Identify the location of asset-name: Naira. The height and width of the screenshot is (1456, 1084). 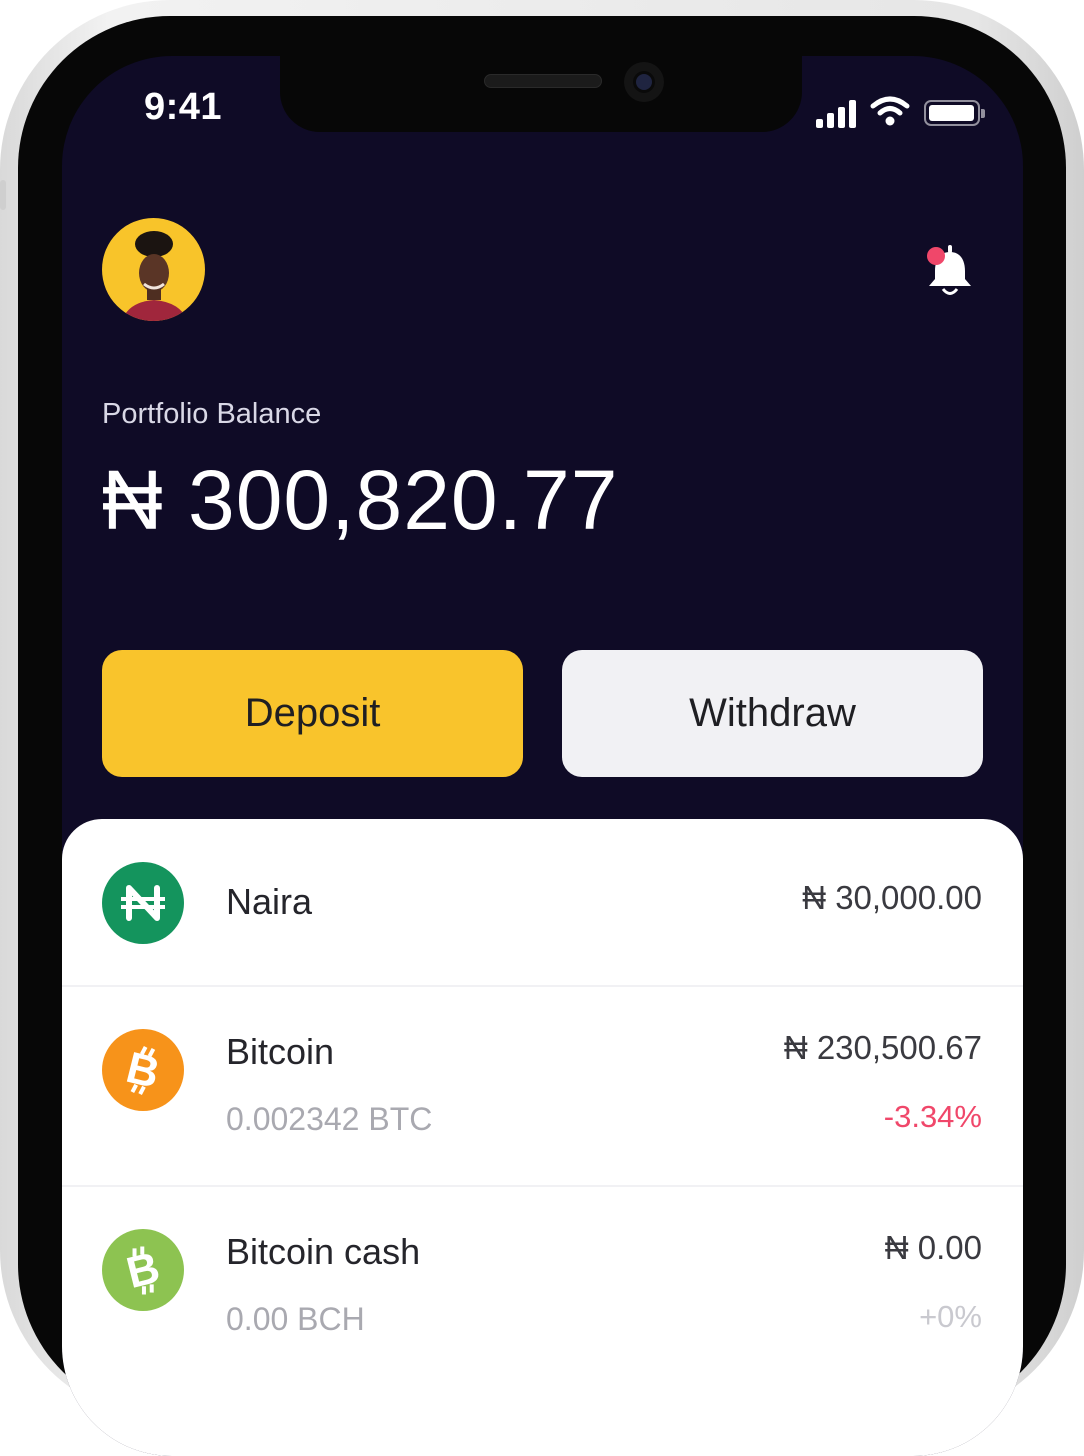
(269, 901).